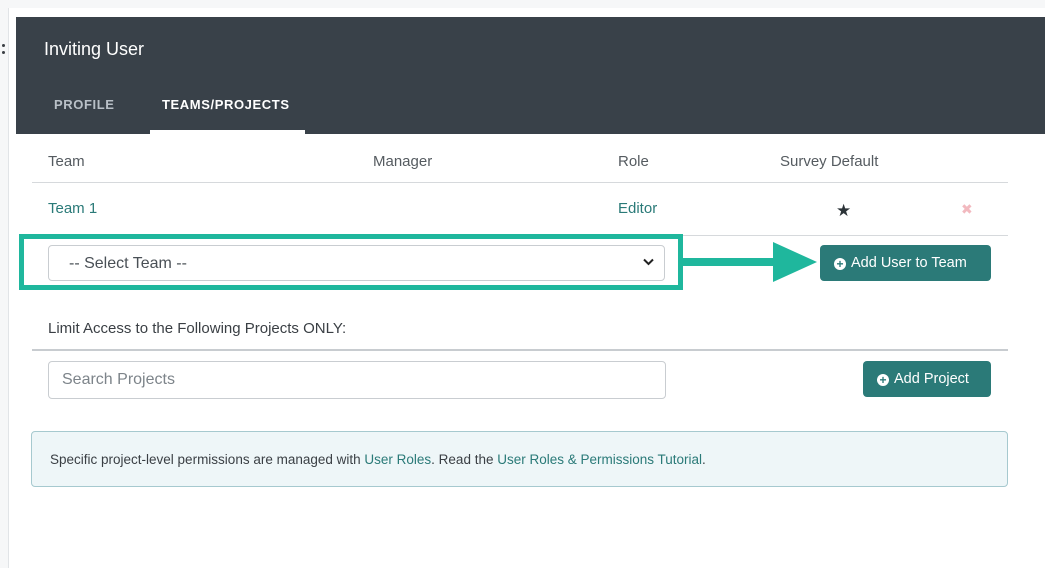 The image size is (1045, 568). What do you see at coordinates (749, 262) in the screenshot?
I see `arrow-right-icon` at bounding box center [749, 262].